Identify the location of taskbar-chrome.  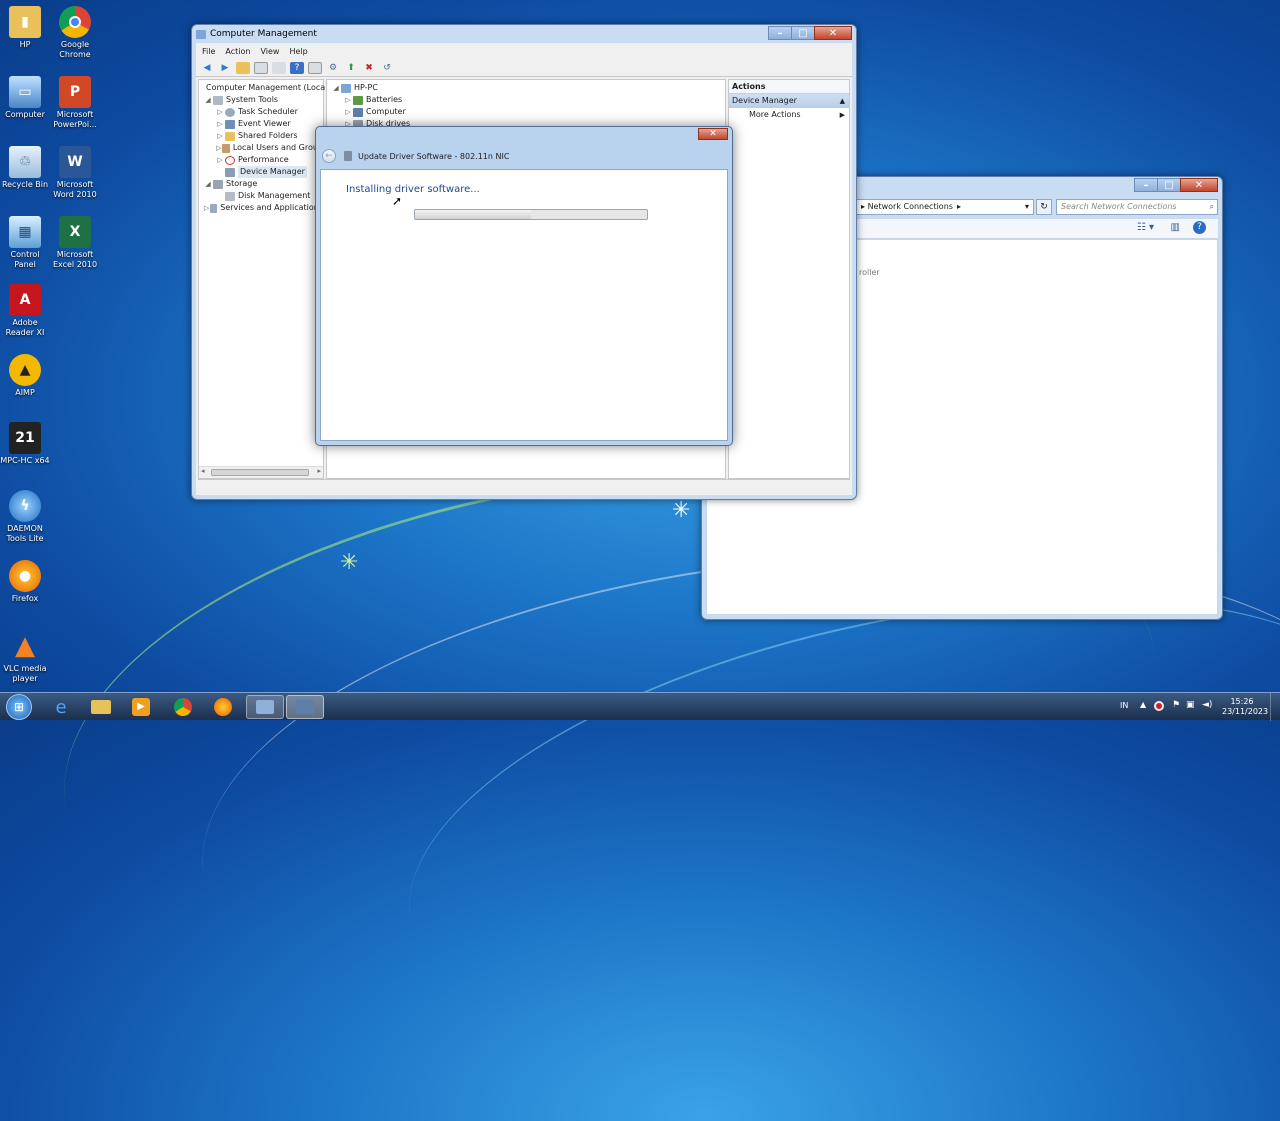
(183, 707).